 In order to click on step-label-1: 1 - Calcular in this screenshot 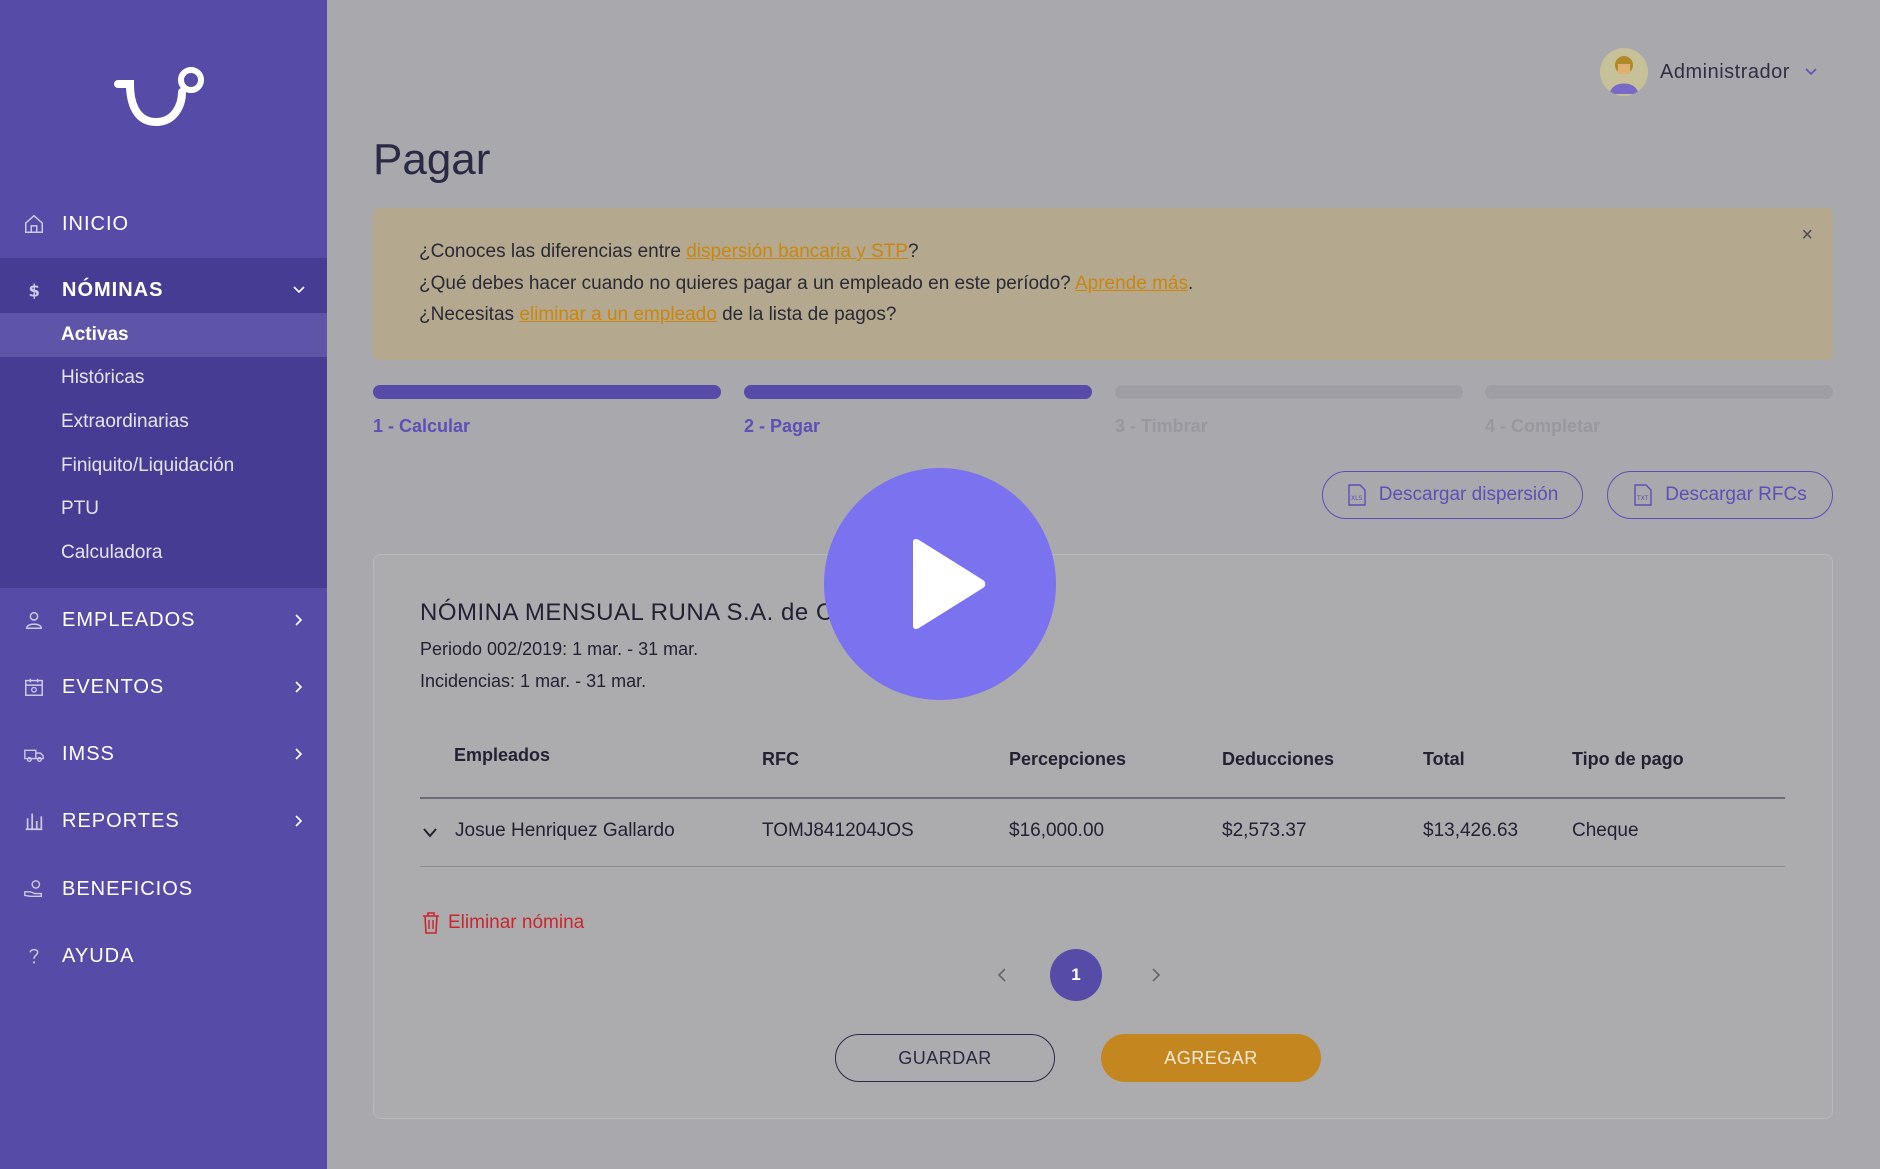, I will do `click(421, 426)`.